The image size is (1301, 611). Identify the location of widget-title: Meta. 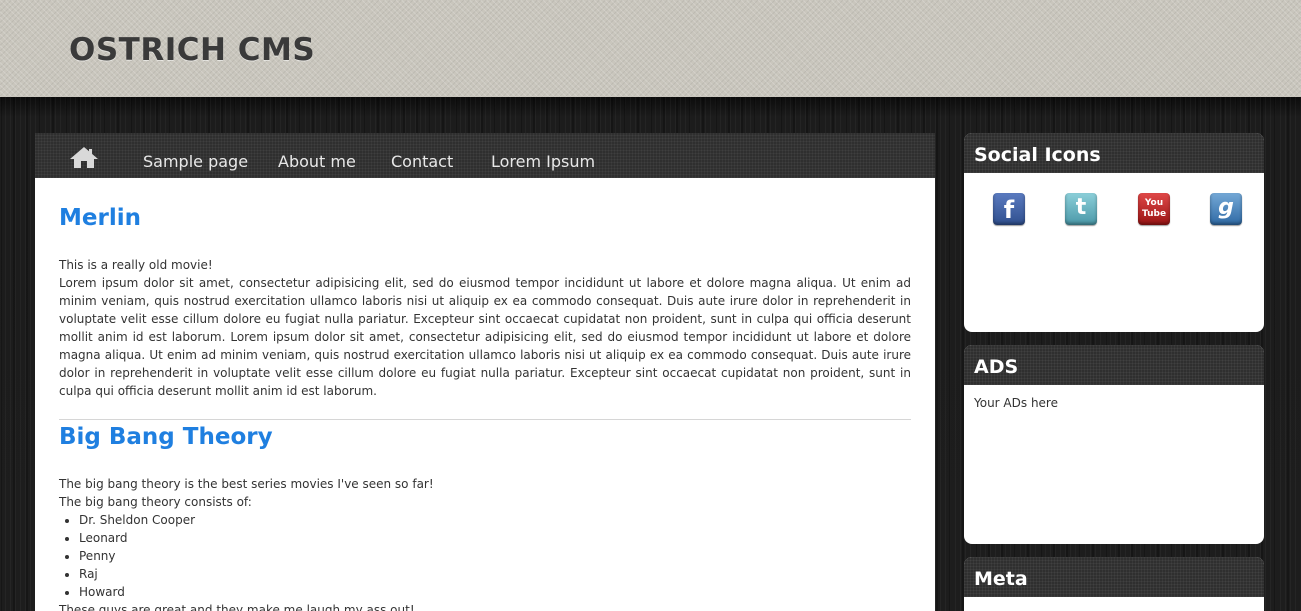
(1114, 577).